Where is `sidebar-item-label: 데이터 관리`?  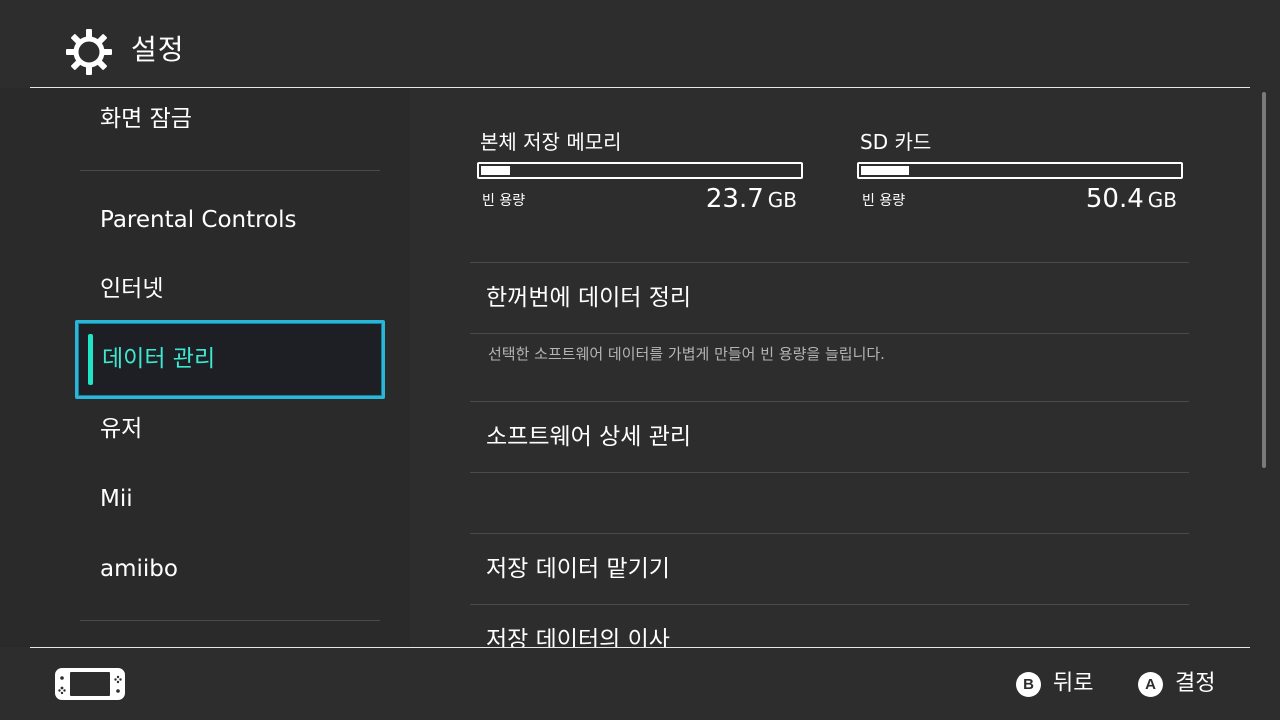
sidebar-item-label: 데이터 관리 is located at coordinates (159, 359).